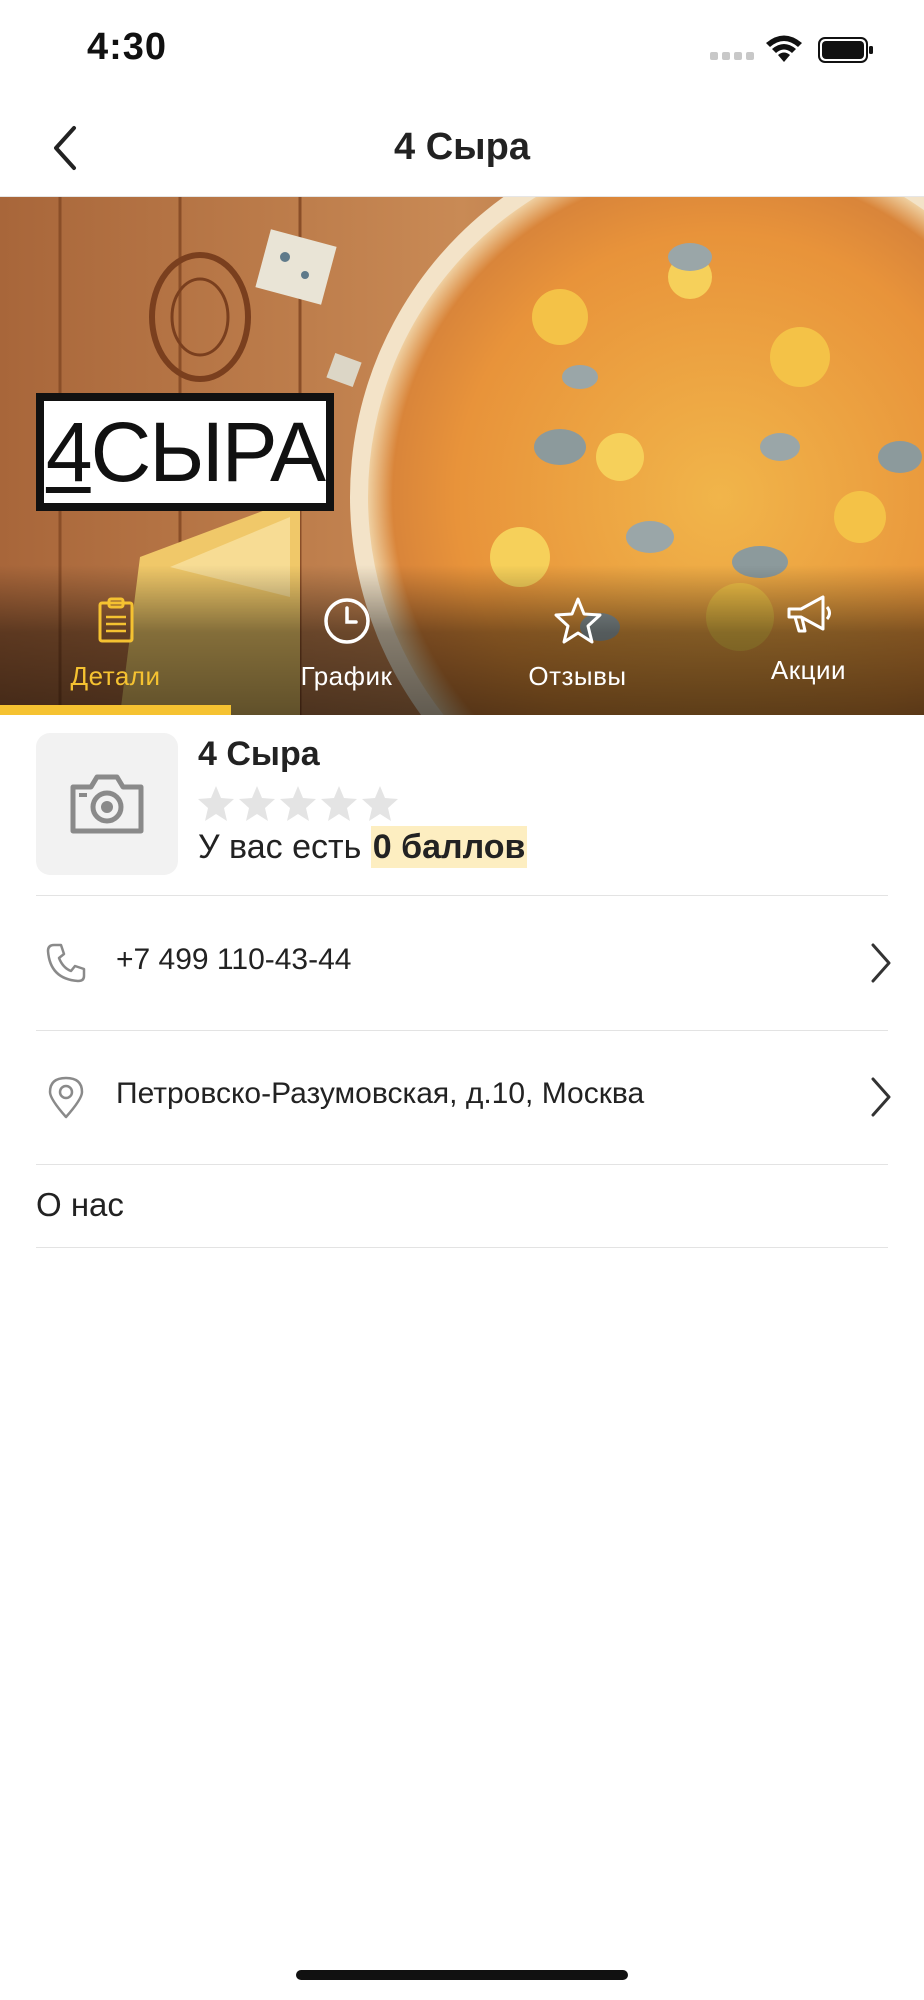 Image resolution: width=924 pixels, height=2000 pixels. I want to click on megaphone-icon, so click(809, 614).